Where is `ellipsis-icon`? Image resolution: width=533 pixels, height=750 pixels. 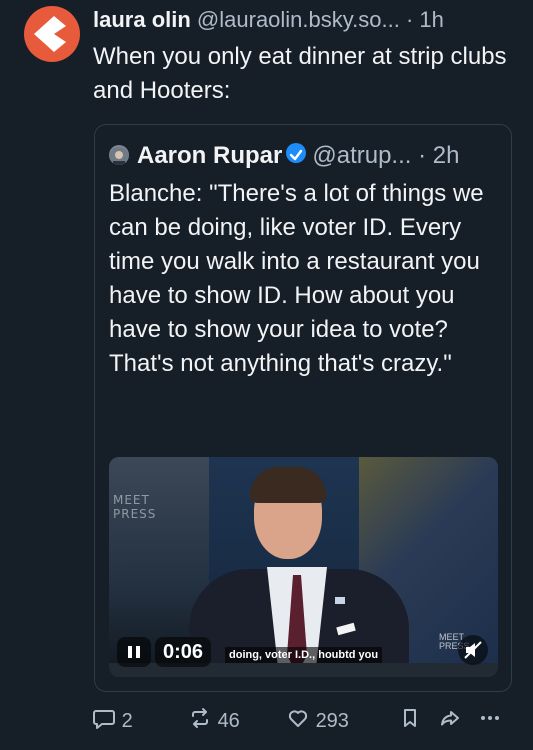 ellipsis-icon is located at coordinates (490, 718).